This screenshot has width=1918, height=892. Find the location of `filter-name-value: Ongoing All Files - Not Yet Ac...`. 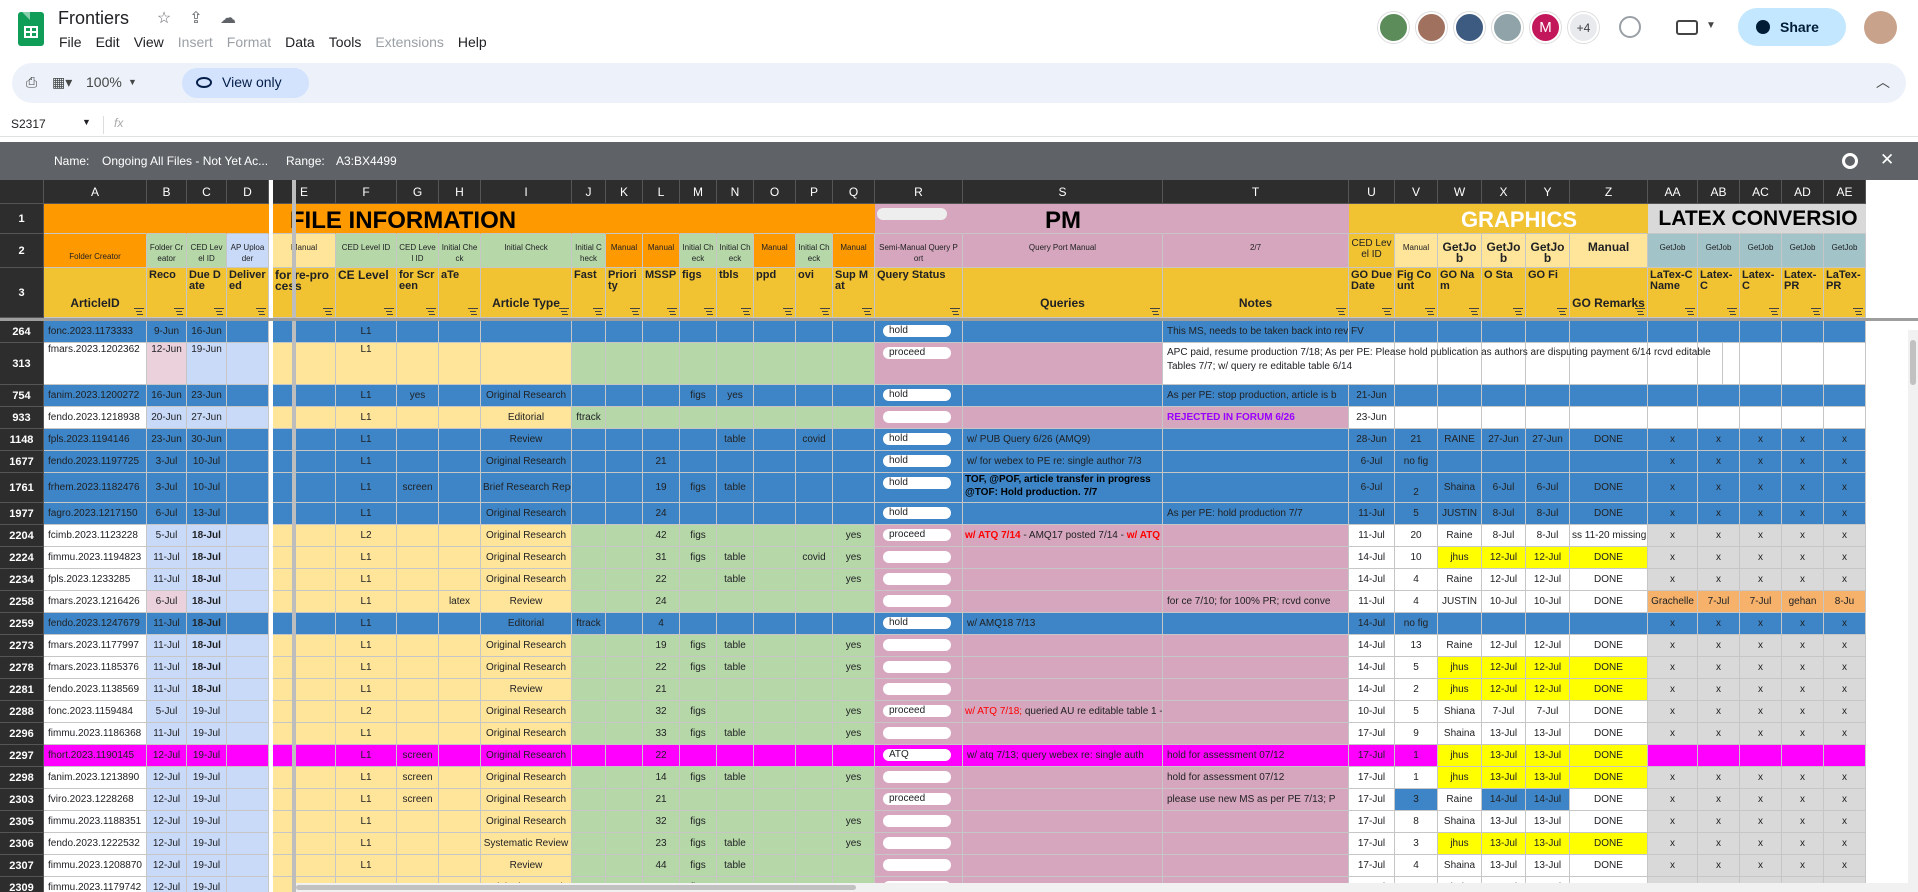

filter-name-value: Ongoing All Files - Not Yet Ac... is located at coordinates (185, 161).